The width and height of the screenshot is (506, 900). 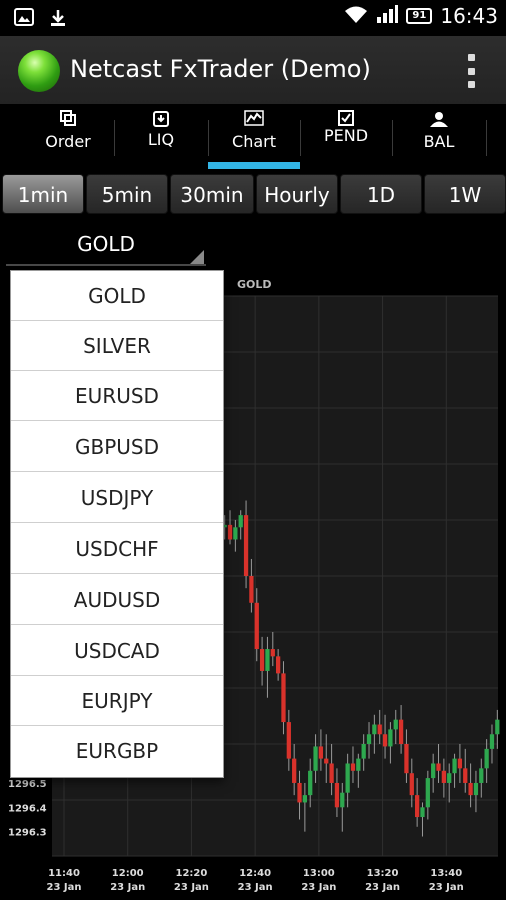 I want to click on tab-pend-label: PEND, so click(x=346, y=135).